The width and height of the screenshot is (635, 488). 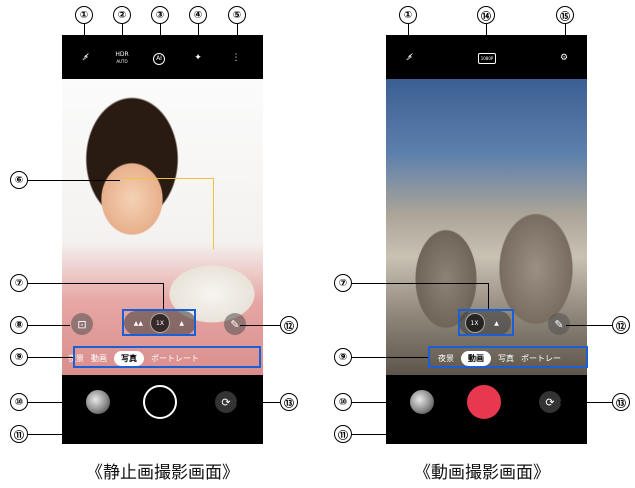 What do you see at coordinates (19, 325) in the screenshot?
I see `callout-8: ⑧` at bounding box center [19, 325].